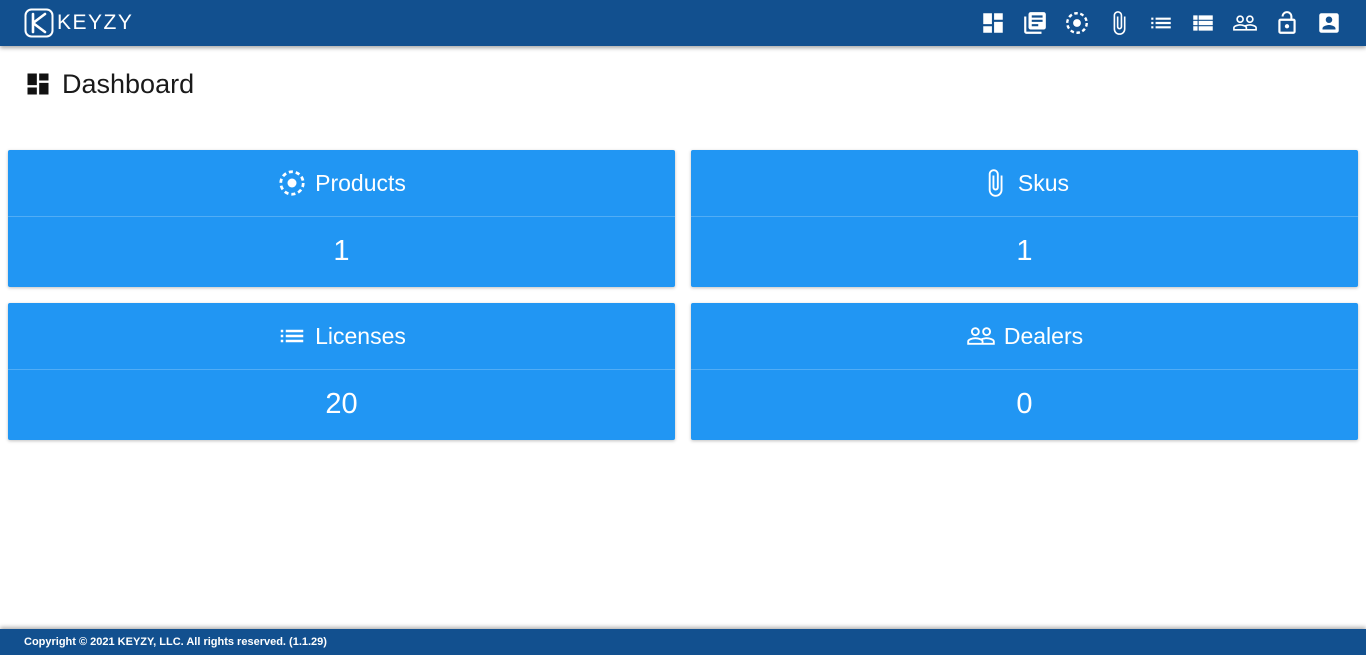 Image resolution: width=1366 pixels, height=655 pixels. I want to click on card-count: 20, so click(341, 404).